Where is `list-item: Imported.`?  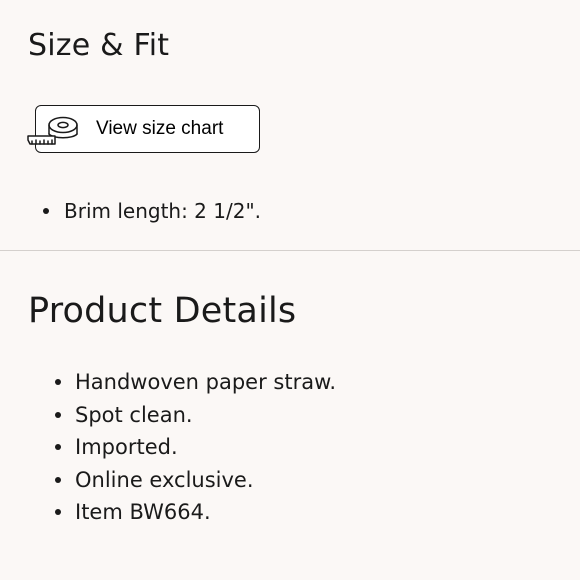 list-item: Imported. is located at coordinates (195, 447).